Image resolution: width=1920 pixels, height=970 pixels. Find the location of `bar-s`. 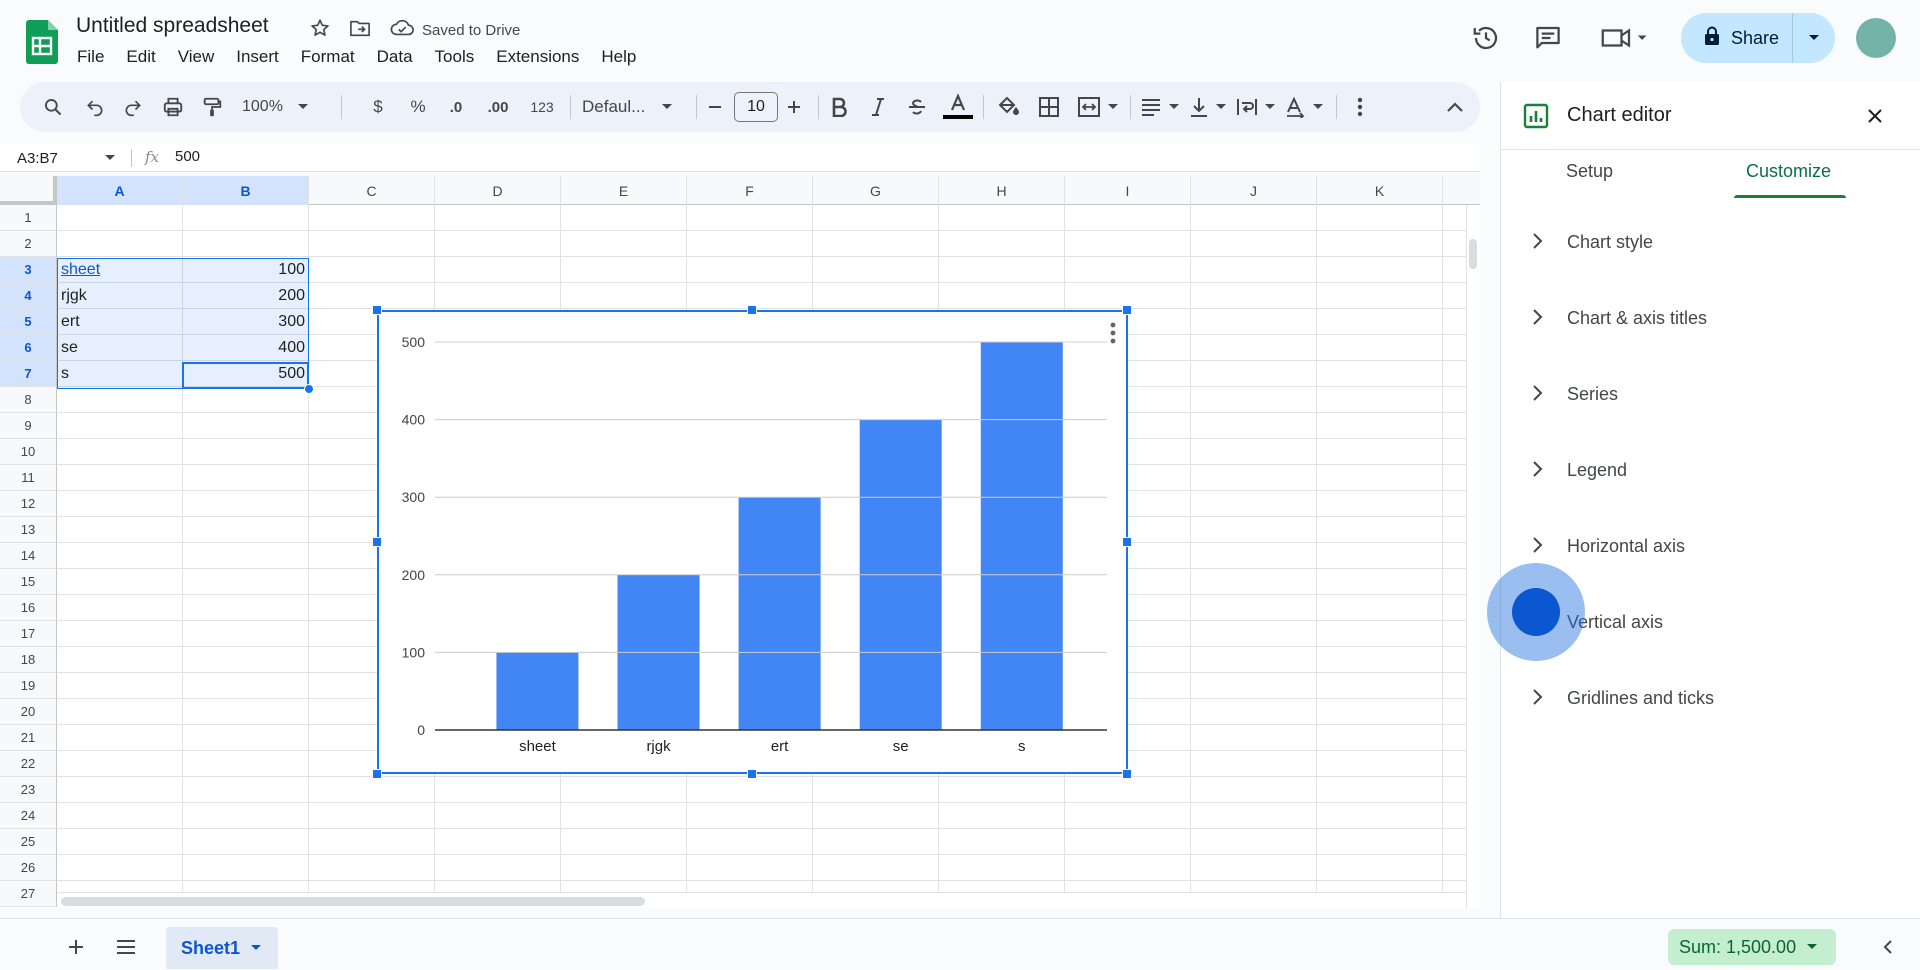

bar-s is located at coordinates (1021, 536).